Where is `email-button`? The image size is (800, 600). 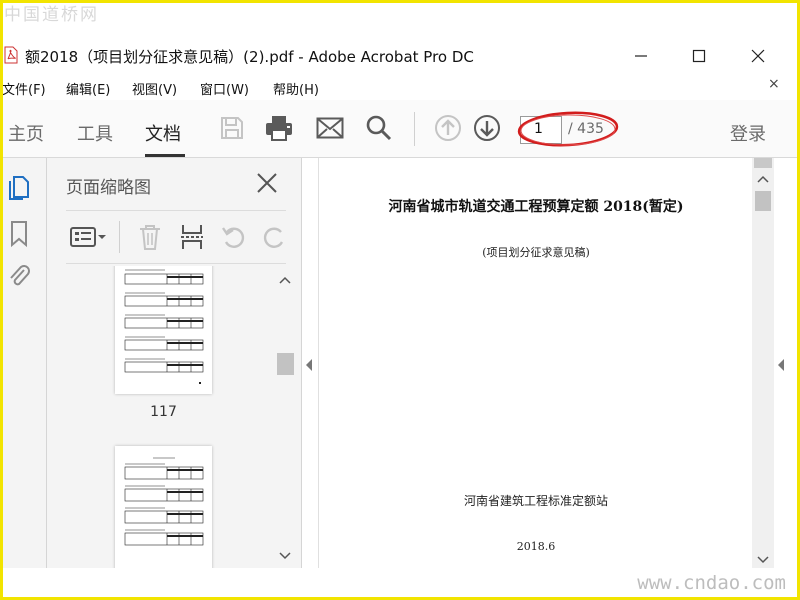 email-button is located at coordinates (330, 128).